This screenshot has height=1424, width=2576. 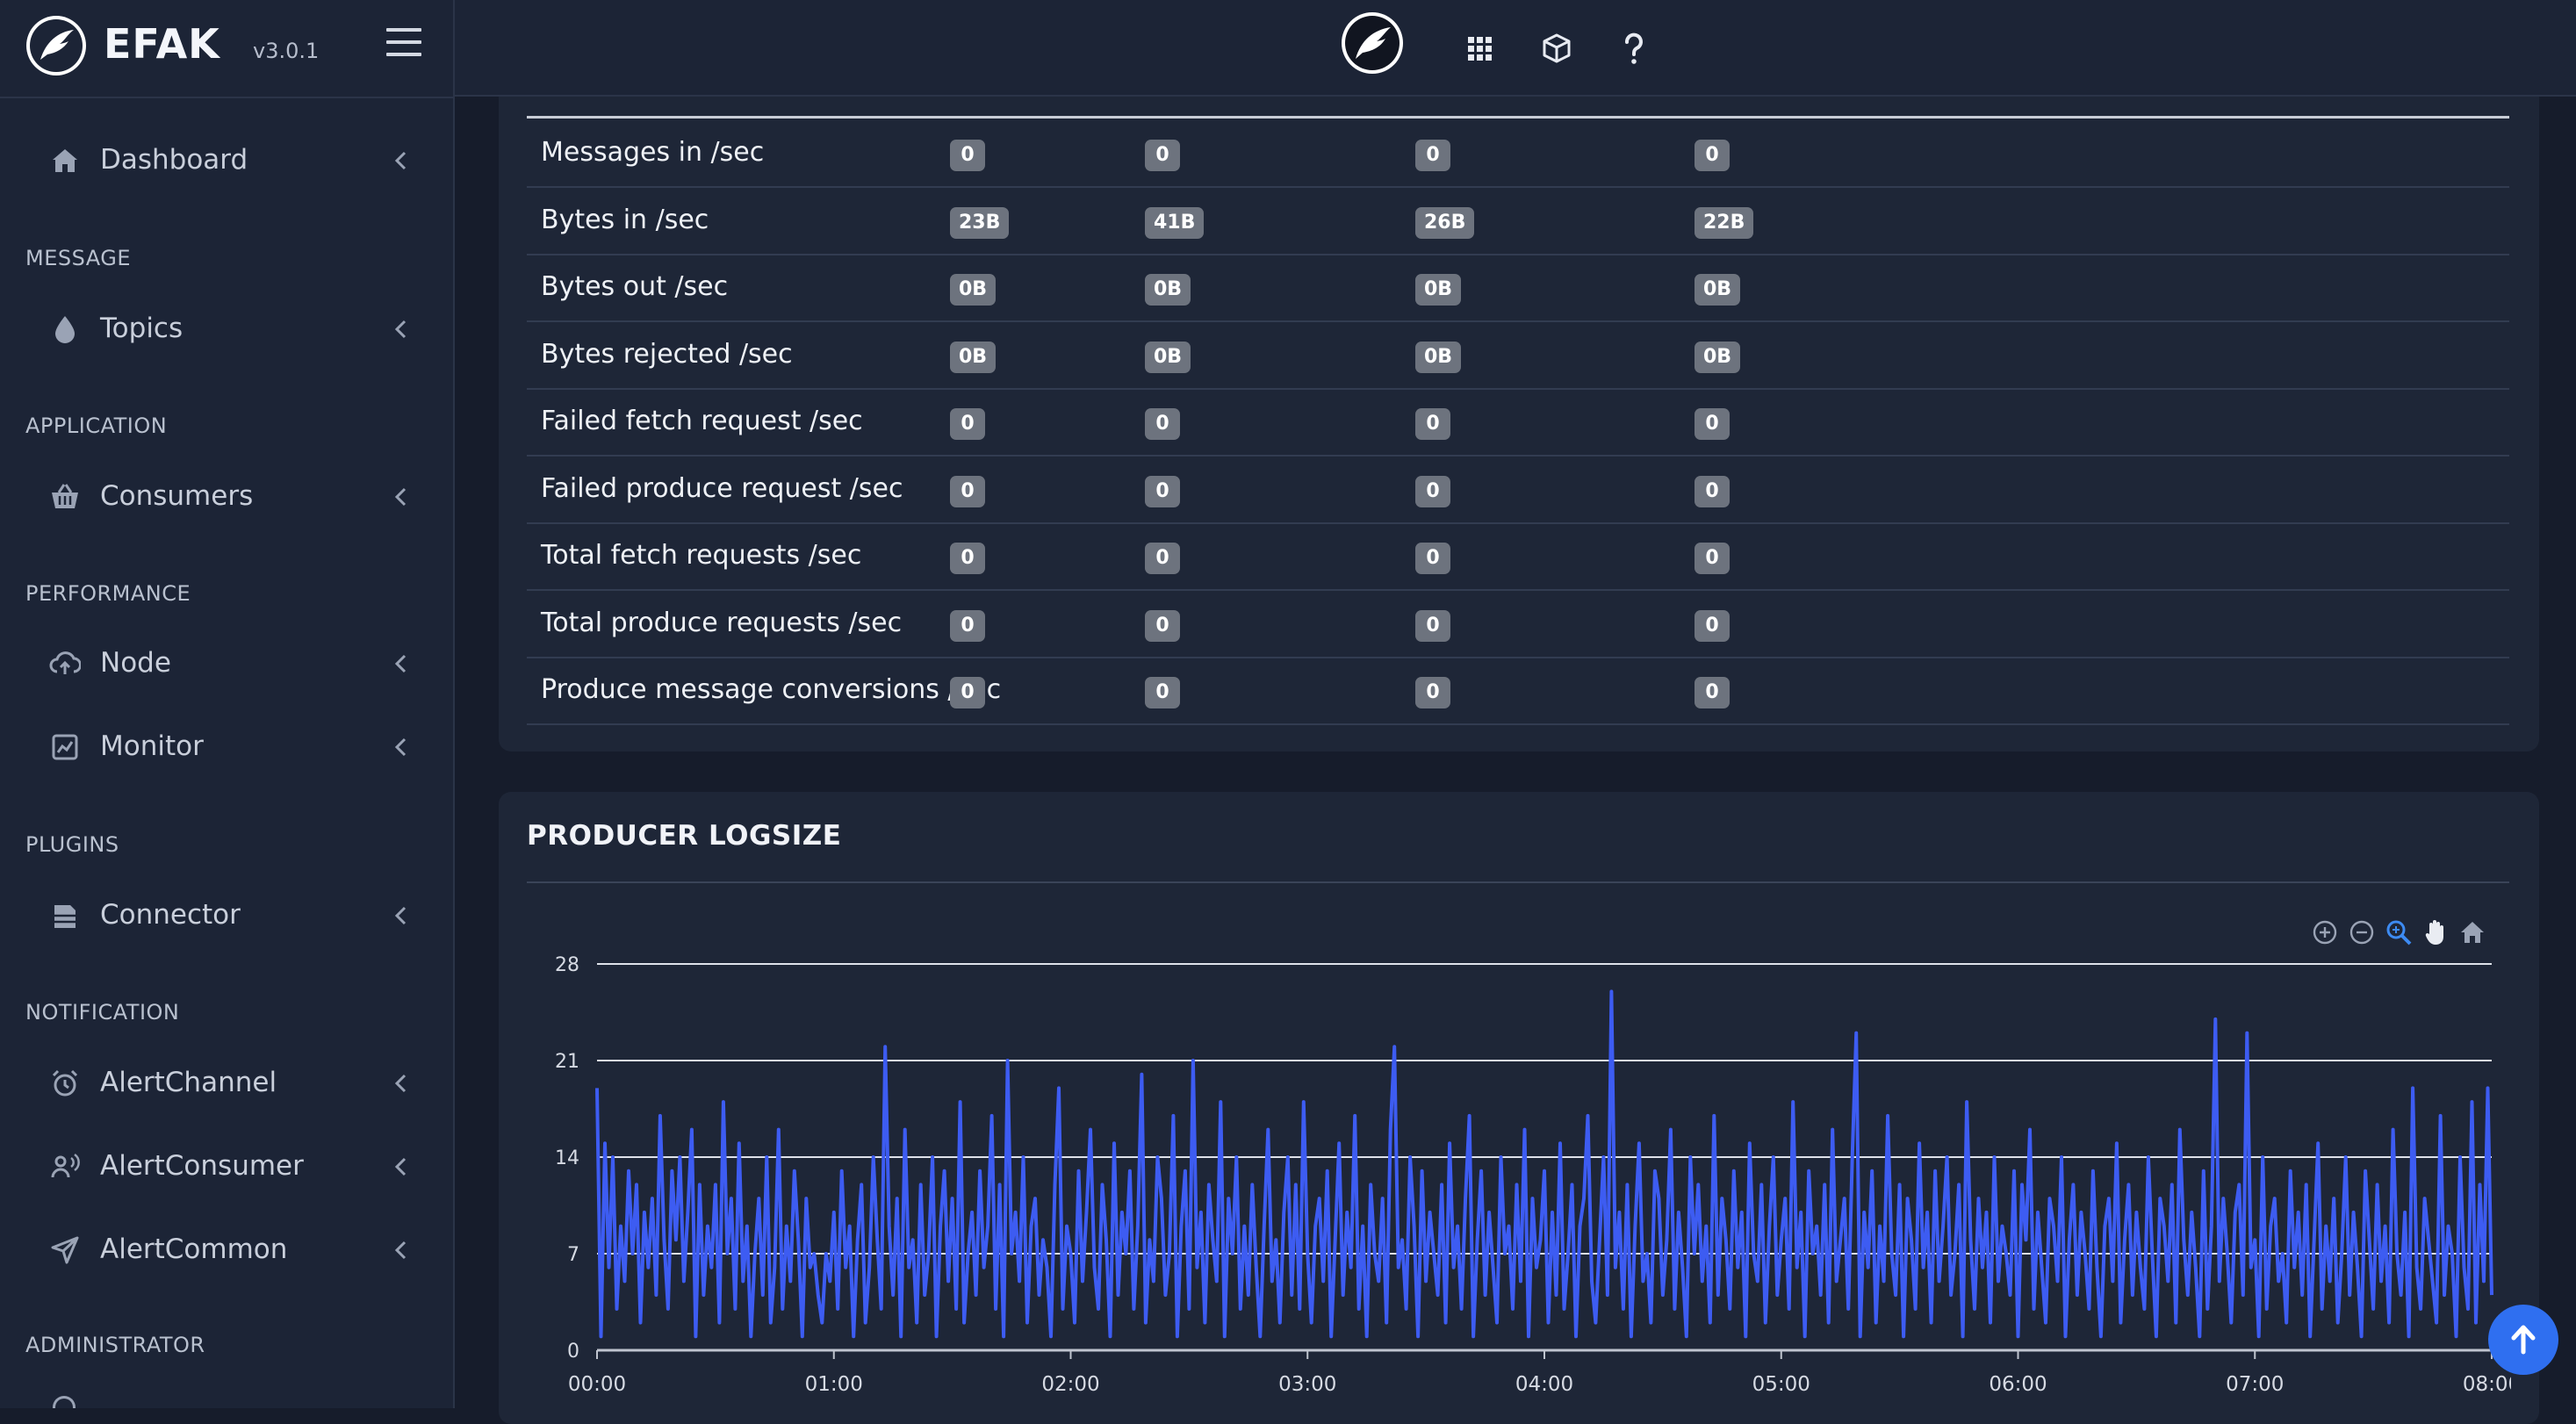 I want to click on sidebar-section-administrator: ADMINISTRATOR, so click(x=115, y=1345).